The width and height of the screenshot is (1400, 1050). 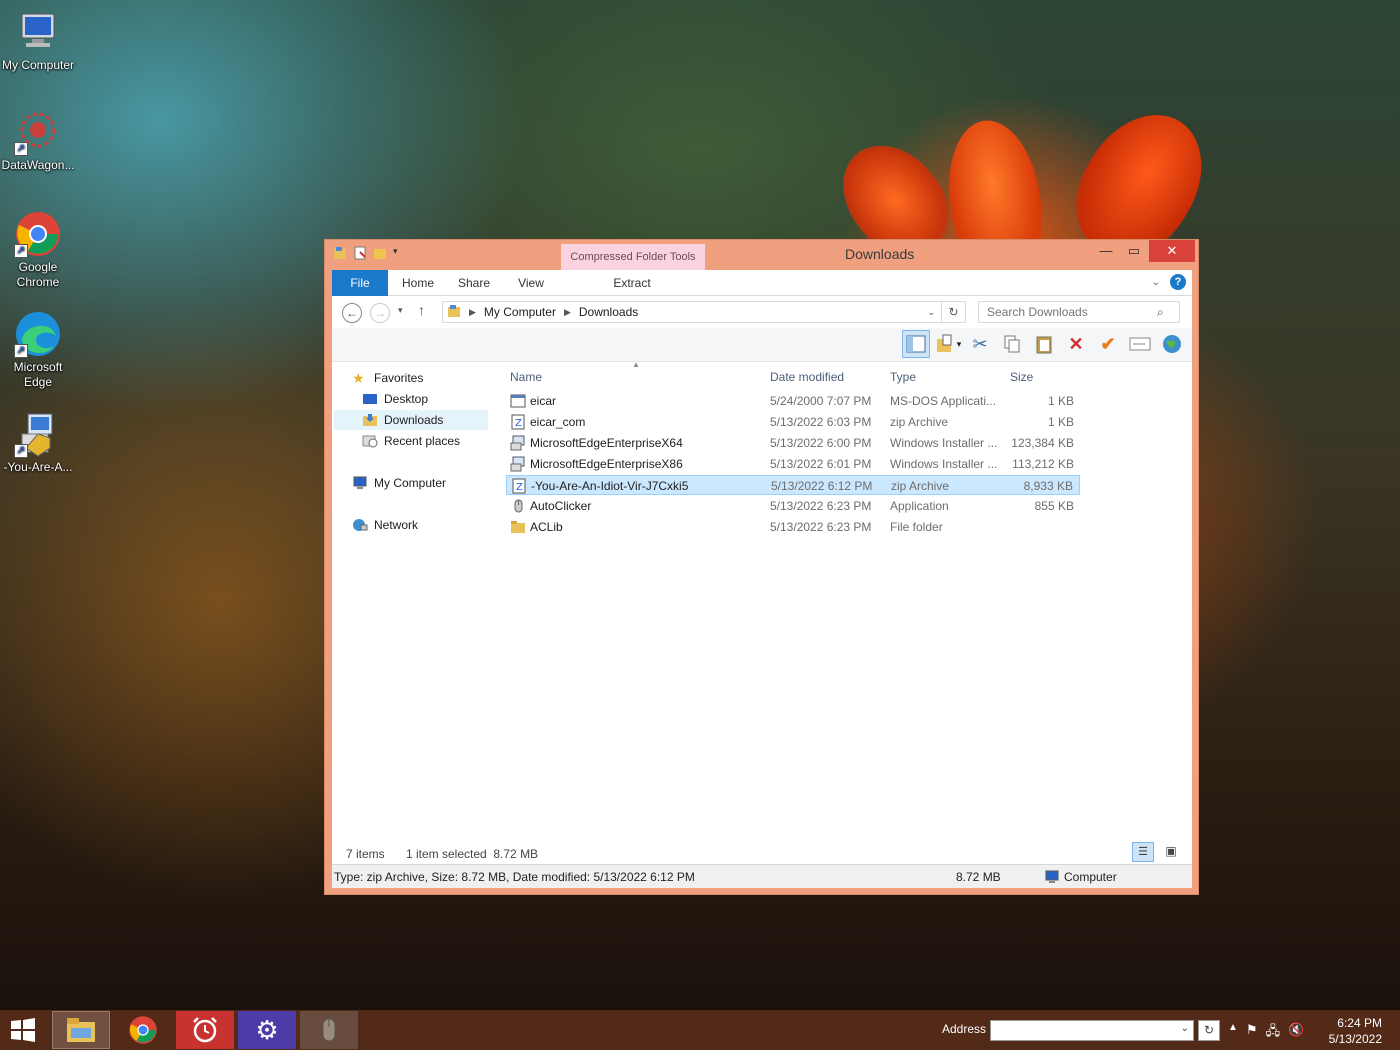 What do you see at coordinates (38, 350) in the screenshot?
I see `desktop-icon-edge: ↗ Microsoft Edge` at bounding box center [38, 350].